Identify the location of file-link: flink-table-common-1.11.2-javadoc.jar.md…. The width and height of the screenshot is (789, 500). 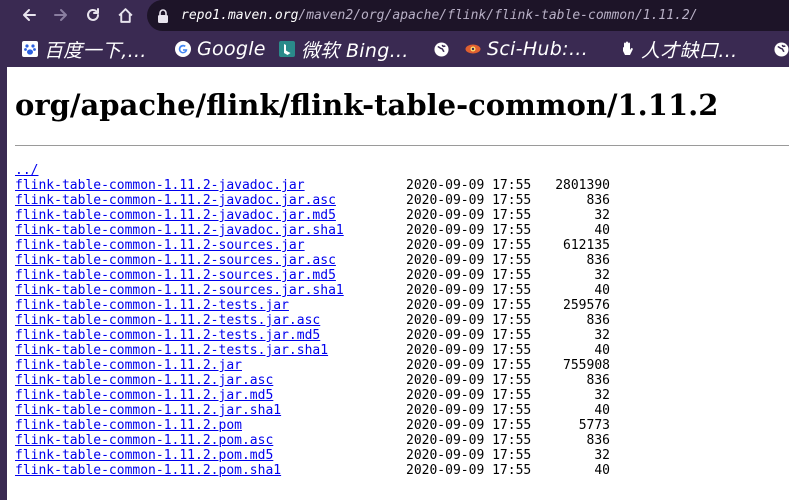
(175, 215).